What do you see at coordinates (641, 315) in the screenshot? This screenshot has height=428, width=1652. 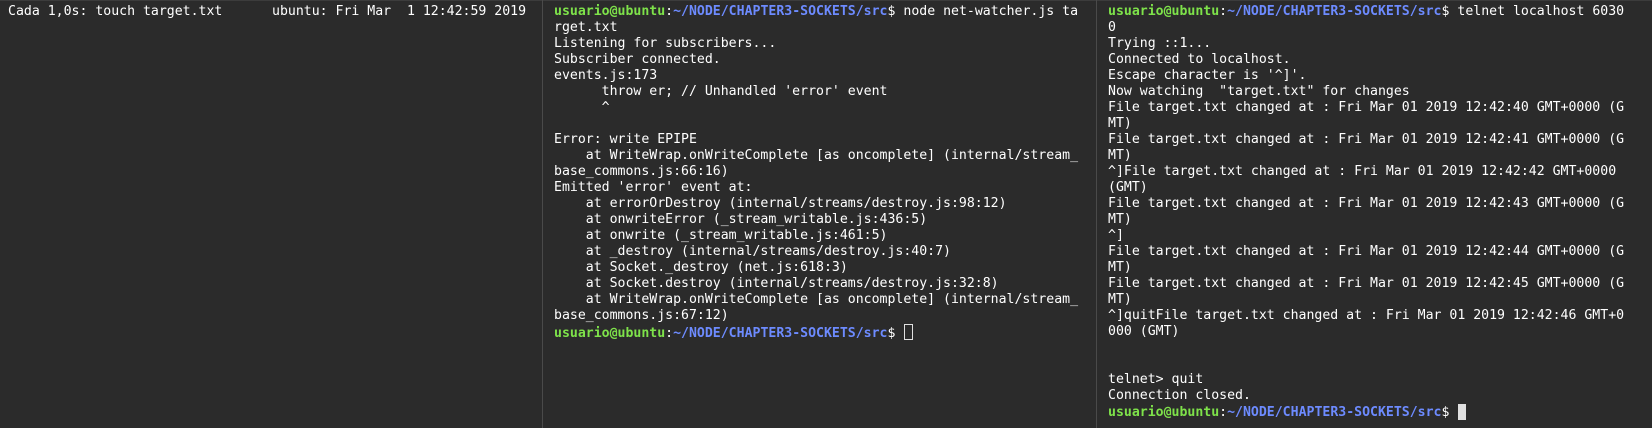 I see `output-line: base_commons.js:67:12)` at bounding box center [641, 315].